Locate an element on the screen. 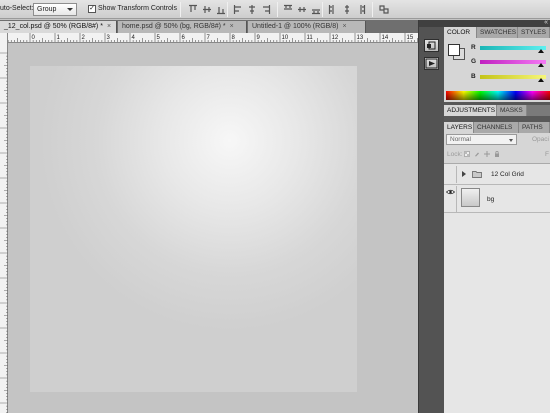 The image size is (550, 413). tab-untitled-1: Untitled-1 @ 100% (RGB/8) × is located at coordinates (307, 27).